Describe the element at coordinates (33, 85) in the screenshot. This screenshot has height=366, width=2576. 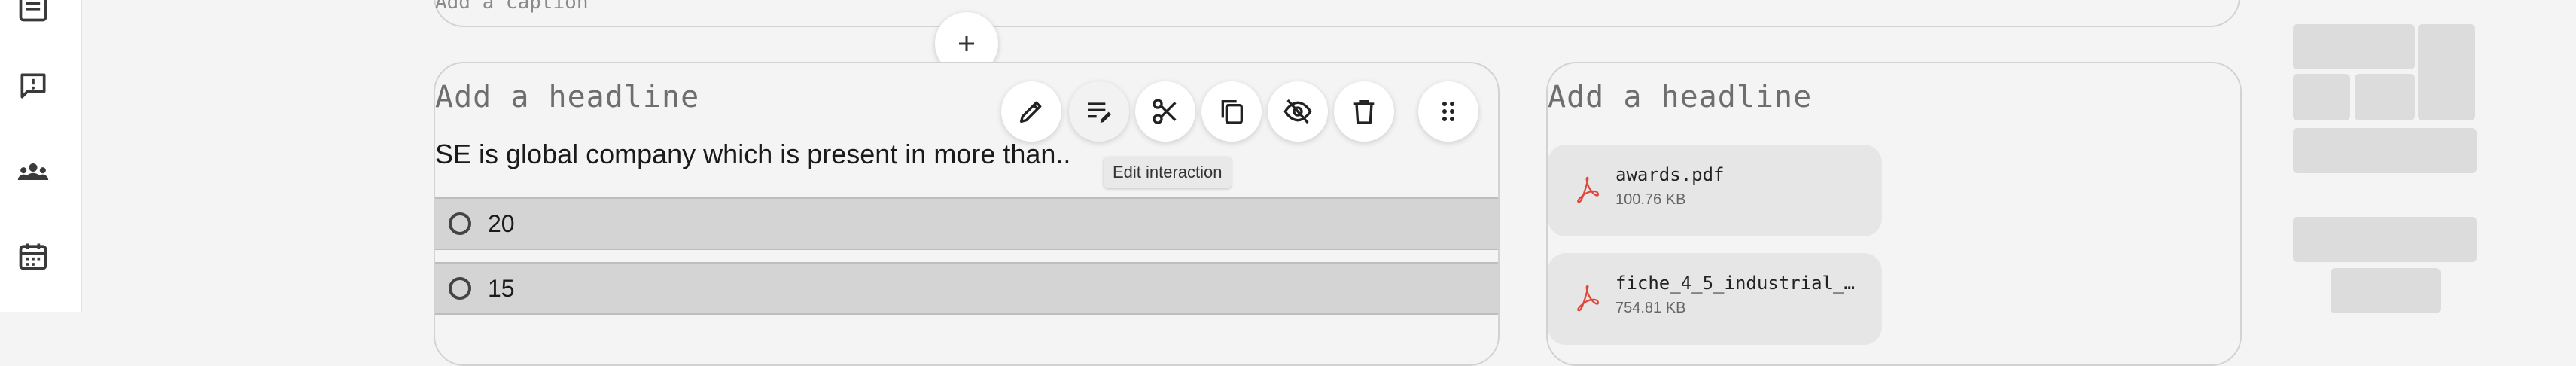
I see `feedback-icon` at that location.